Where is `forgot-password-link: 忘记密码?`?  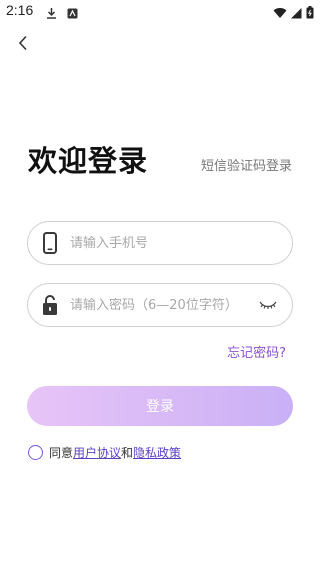
forgot-password-link: 忘记密码? is located at coordinates (256, 351).